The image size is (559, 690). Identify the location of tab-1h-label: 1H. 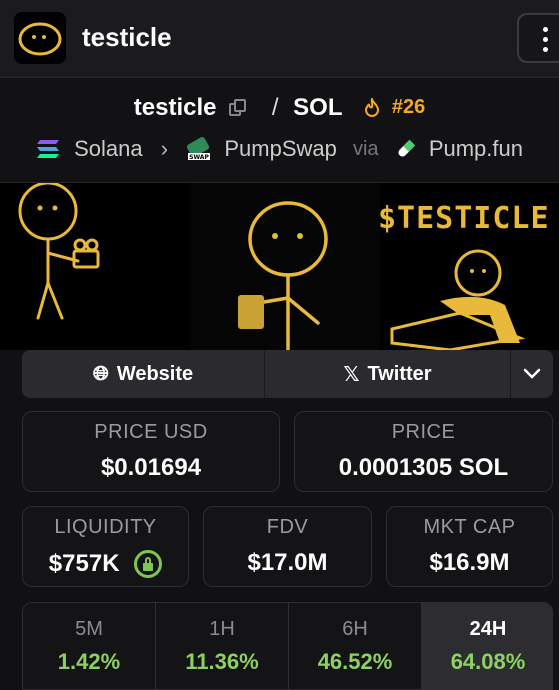
(222, 629).